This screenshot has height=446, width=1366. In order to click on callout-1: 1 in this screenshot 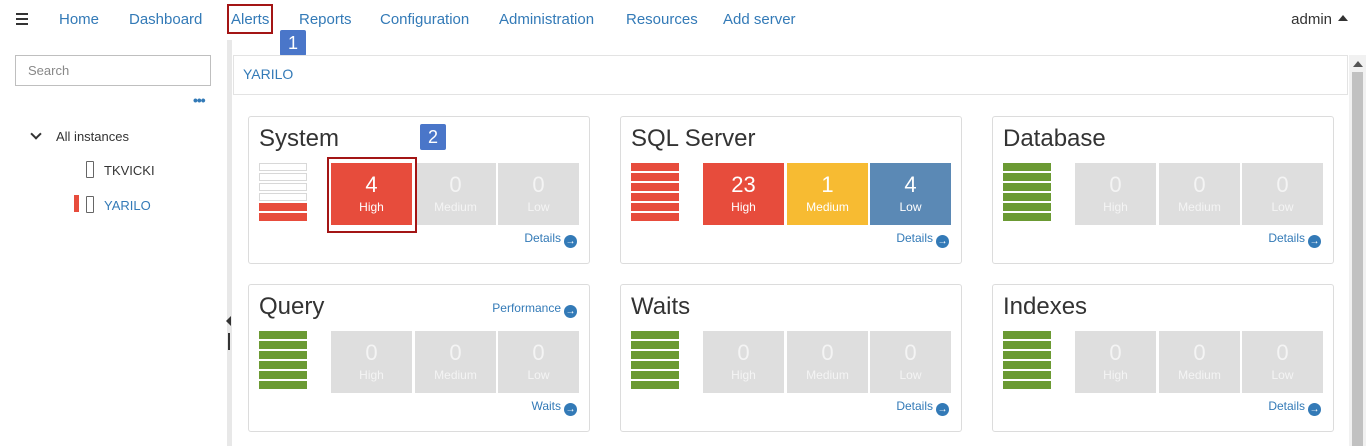, I will do `click(293, 43)`.